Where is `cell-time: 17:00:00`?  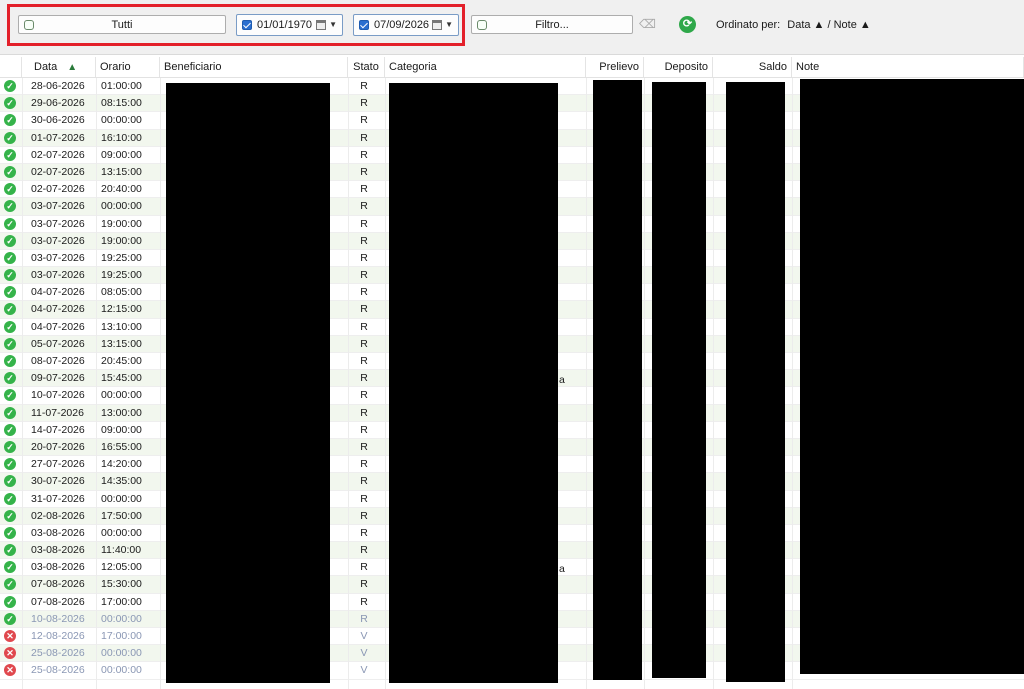 cell-time: 17:00:00 is located at coordinates (121, 601).